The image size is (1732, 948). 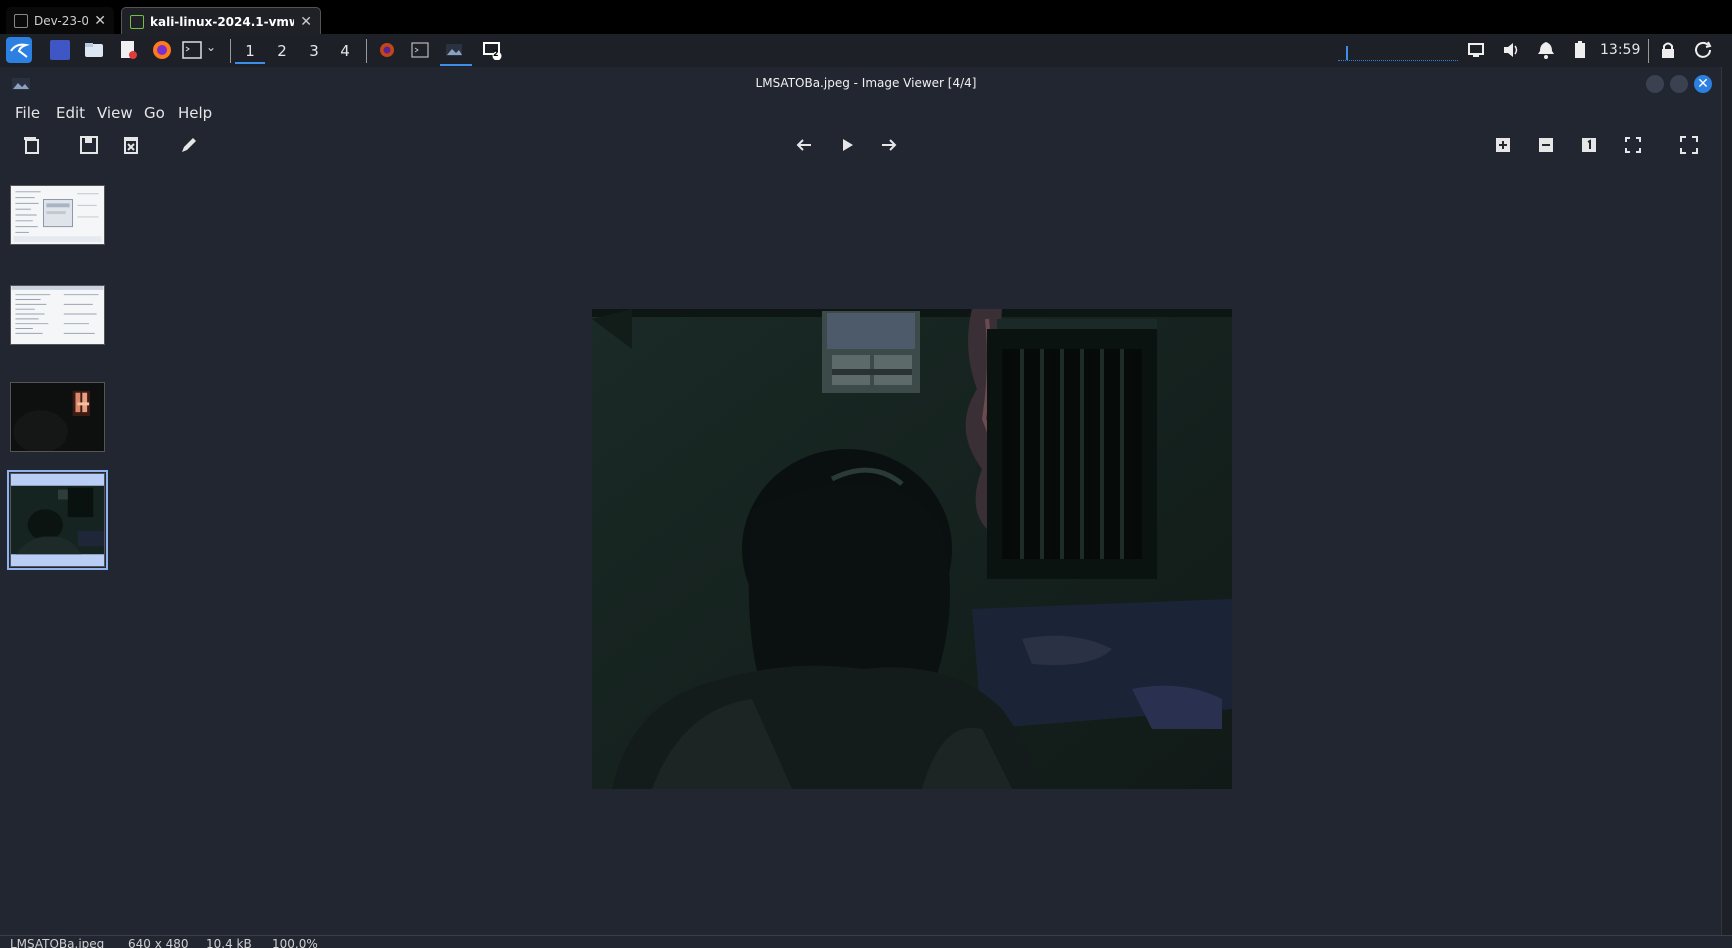 I want to click on workspace-4: 4, so click(x=345, y=51).